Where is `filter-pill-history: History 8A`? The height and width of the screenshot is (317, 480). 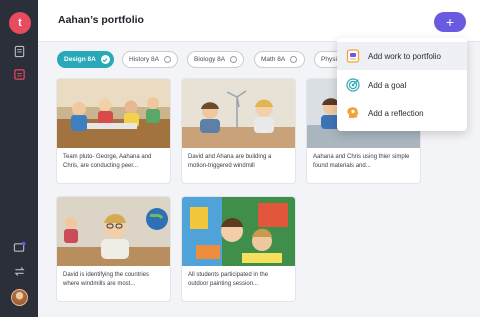 filter-pill-history: History 8A is located at coordinates (150, 59).